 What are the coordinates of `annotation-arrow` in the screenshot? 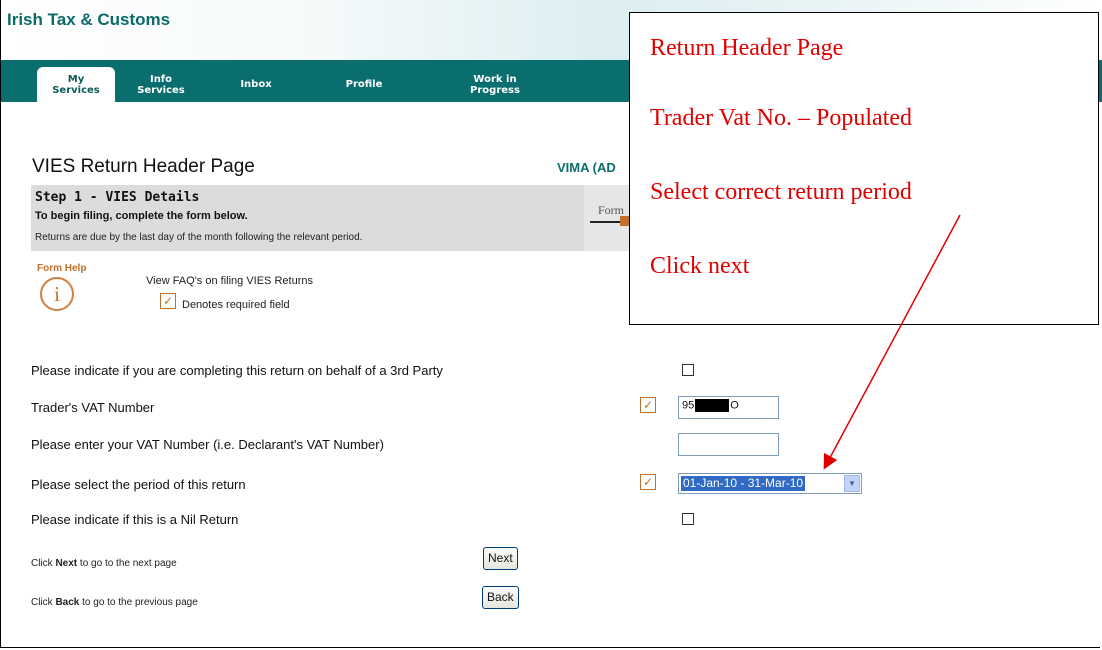 It's located at (892, 342).